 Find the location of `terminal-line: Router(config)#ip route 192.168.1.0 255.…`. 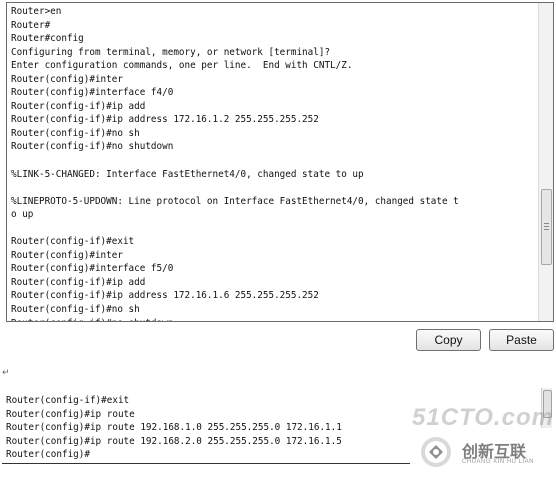

terminal-line: Router(config)#ip route 192.168.1.0 255.… is located at coordinates (174, 428).